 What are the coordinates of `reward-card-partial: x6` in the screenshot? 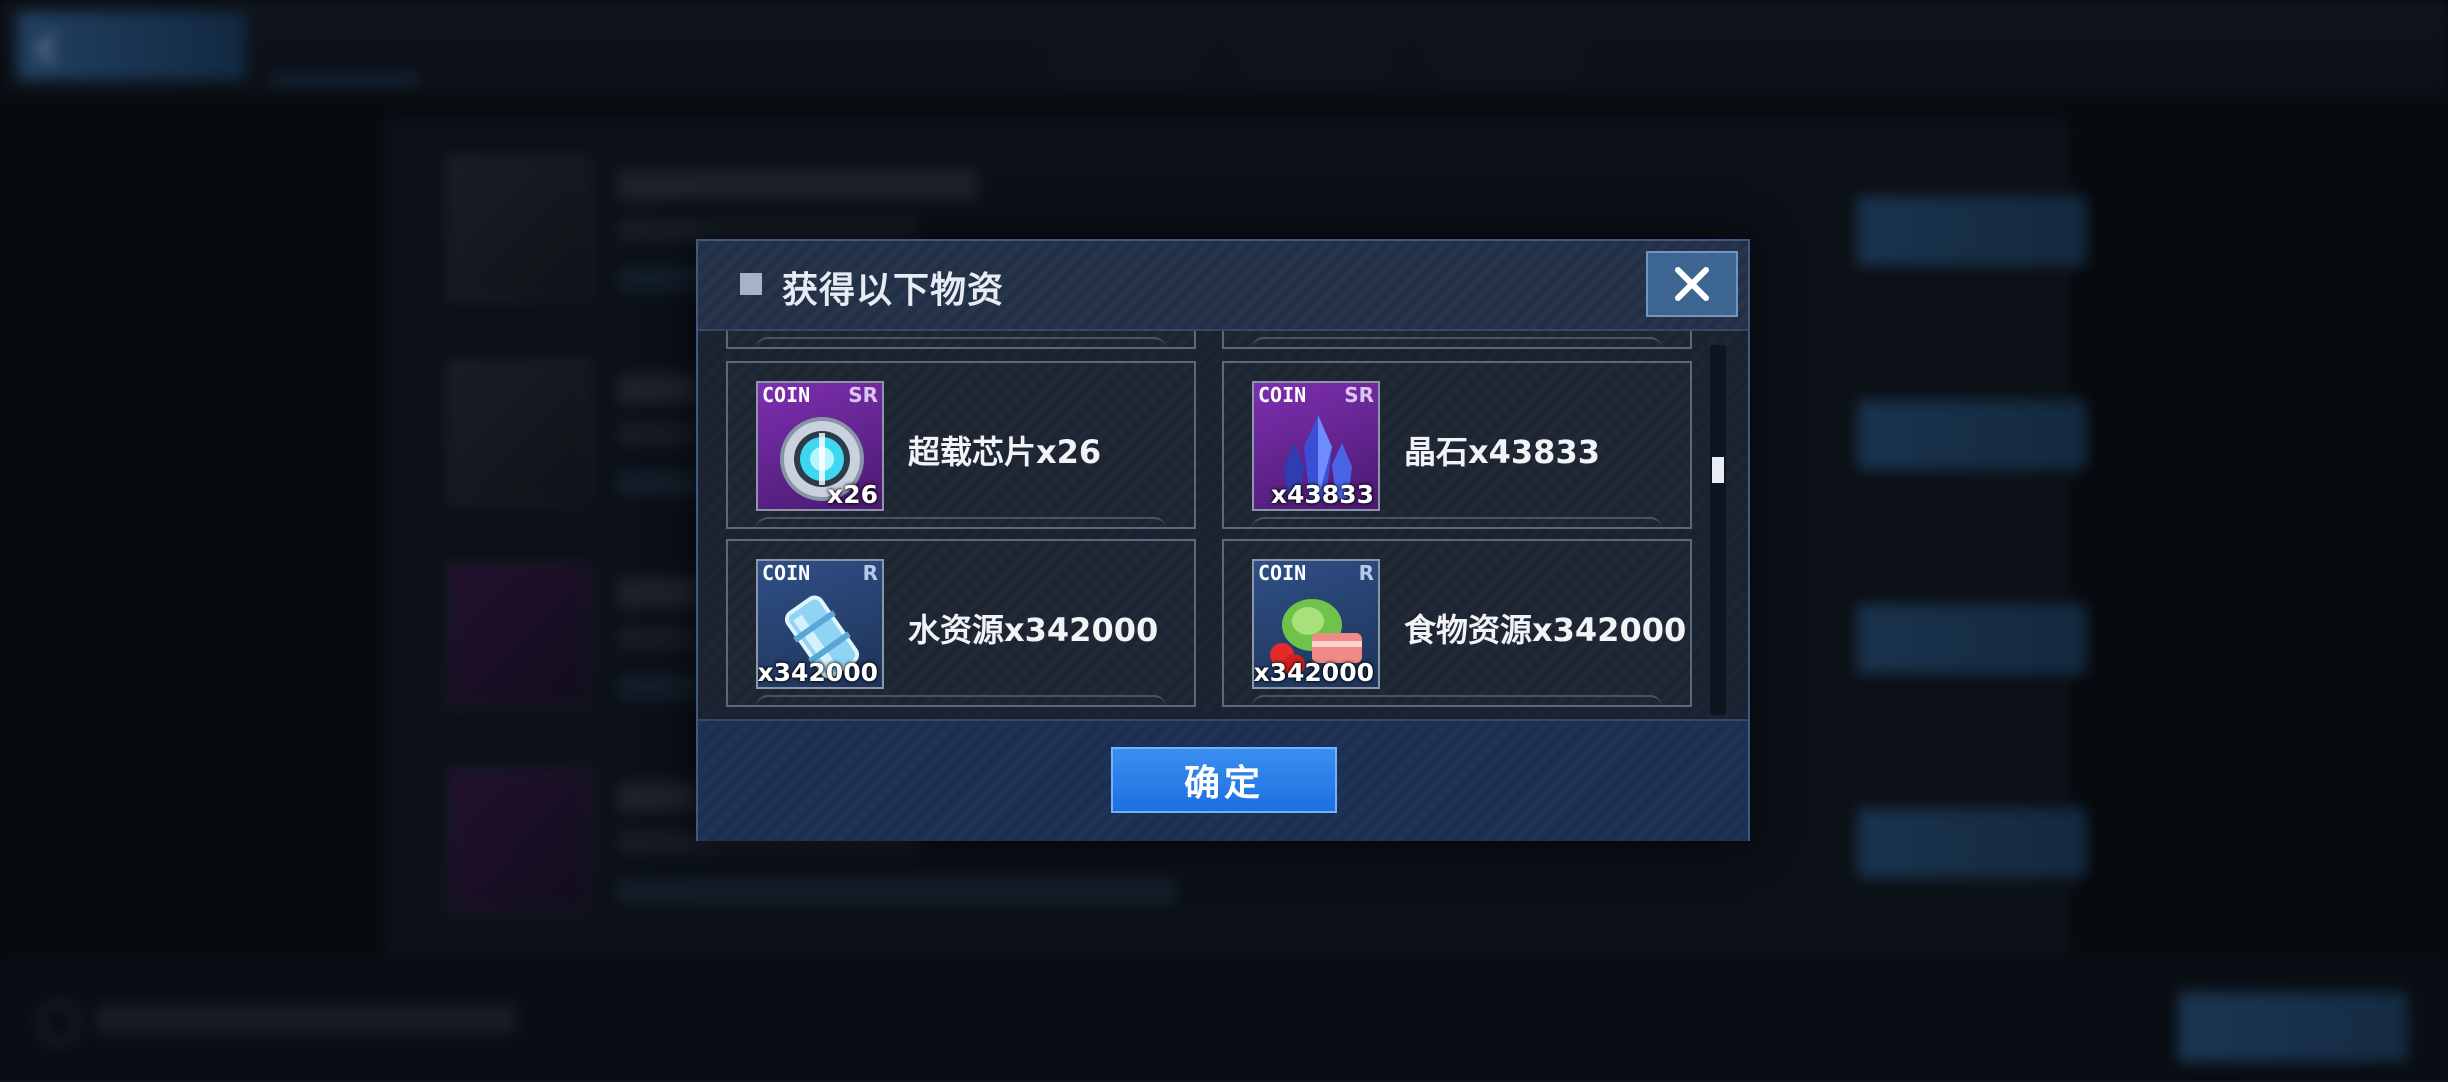 It's located at (961, 340).